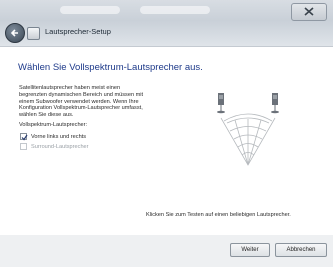  I want to click on front-left-speaker-icon, so click(221, 103).